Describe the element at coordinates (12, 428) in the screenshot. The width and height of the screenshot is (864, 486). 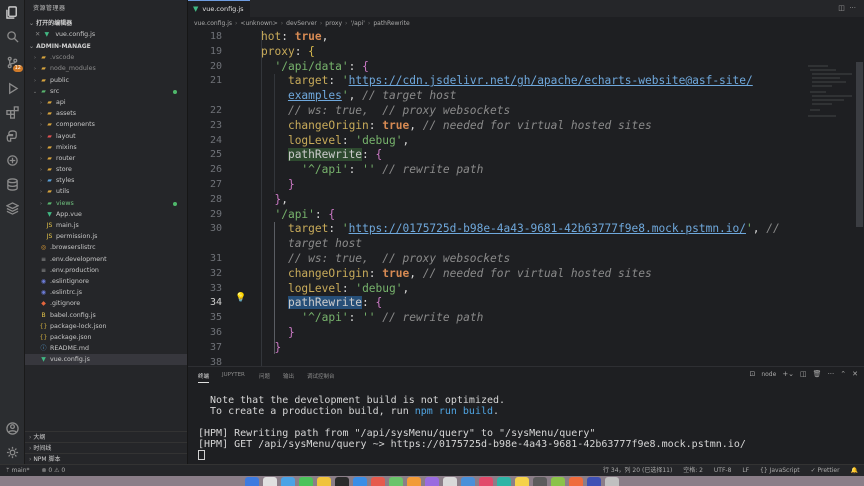
I see `account-icon` at that location.